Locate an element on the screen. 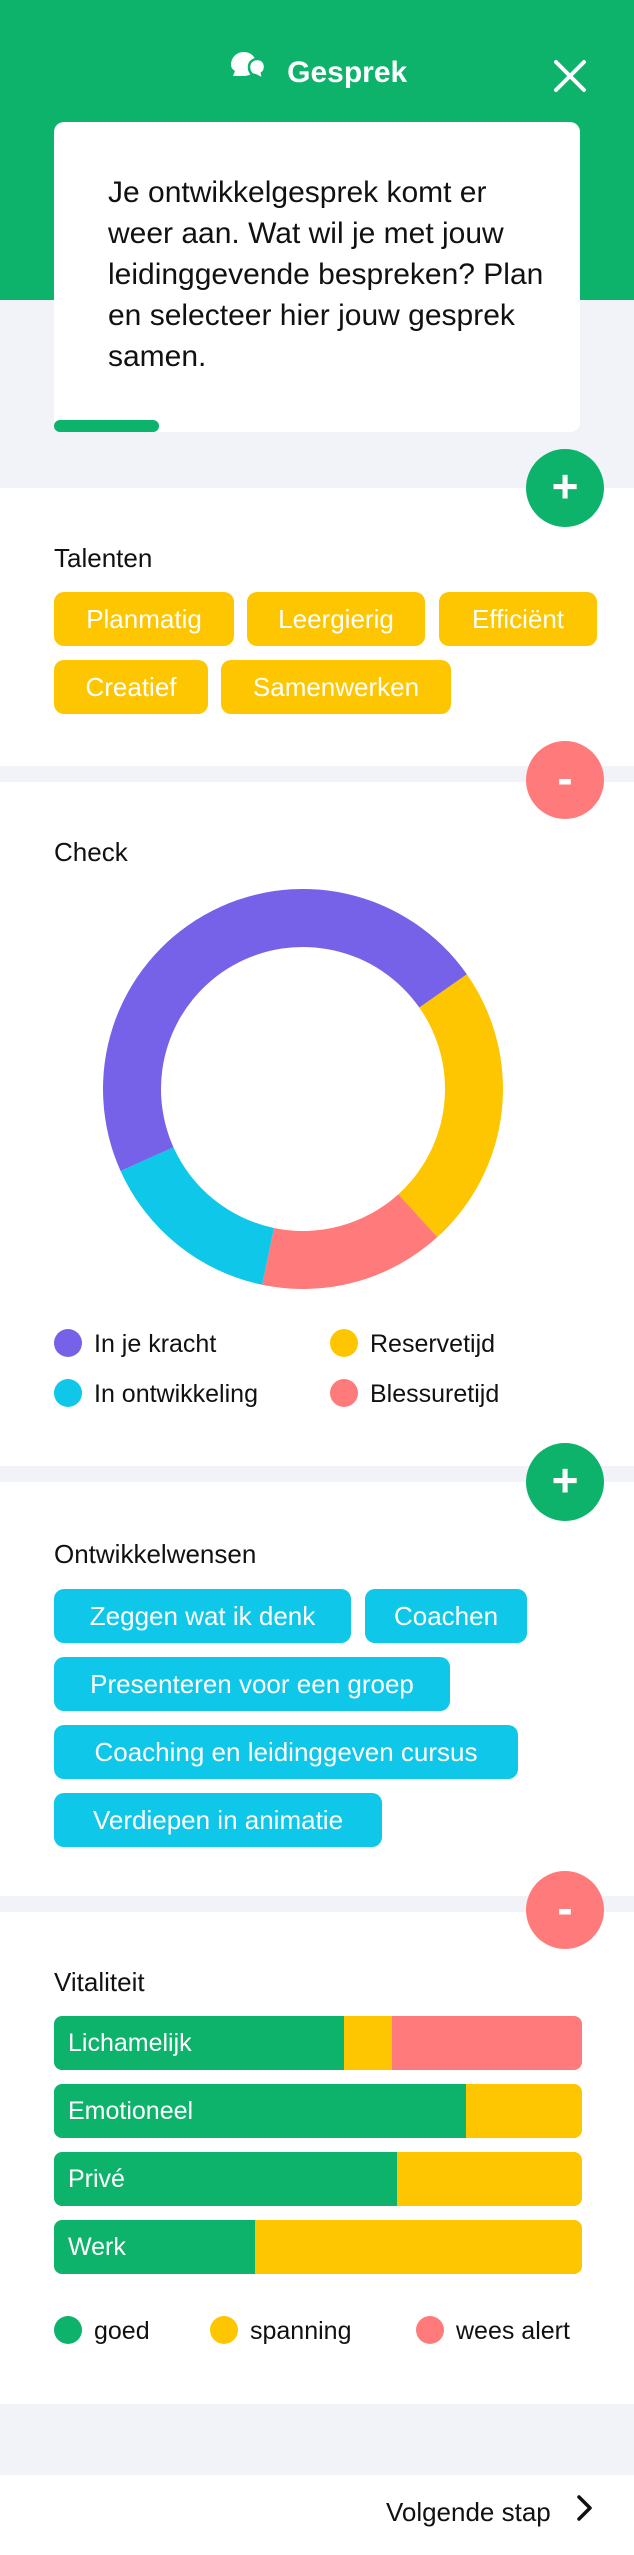 The height and width of the screenshot is (2555, 634). legend-label: wees alert is located at coordinates (513, 2331).